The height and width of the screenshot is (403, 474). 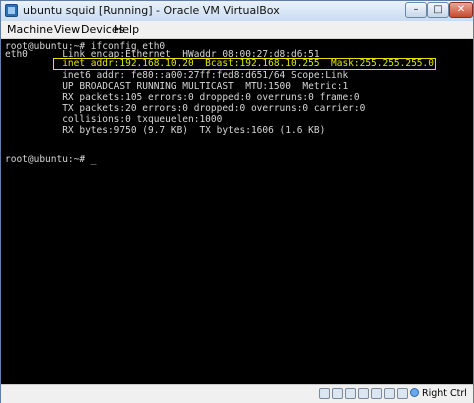 I want to click on usb-icon, so click(x=350, y=393).